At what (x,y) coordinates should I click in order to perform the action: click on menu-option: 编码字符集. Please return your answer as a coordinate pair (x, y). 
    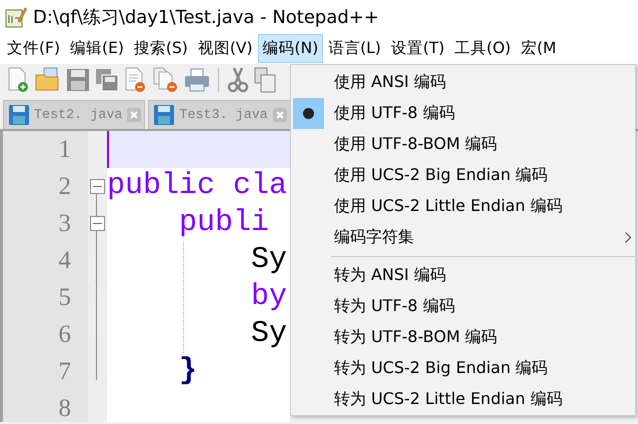
    Looking at the image, I should click on (463, 237).